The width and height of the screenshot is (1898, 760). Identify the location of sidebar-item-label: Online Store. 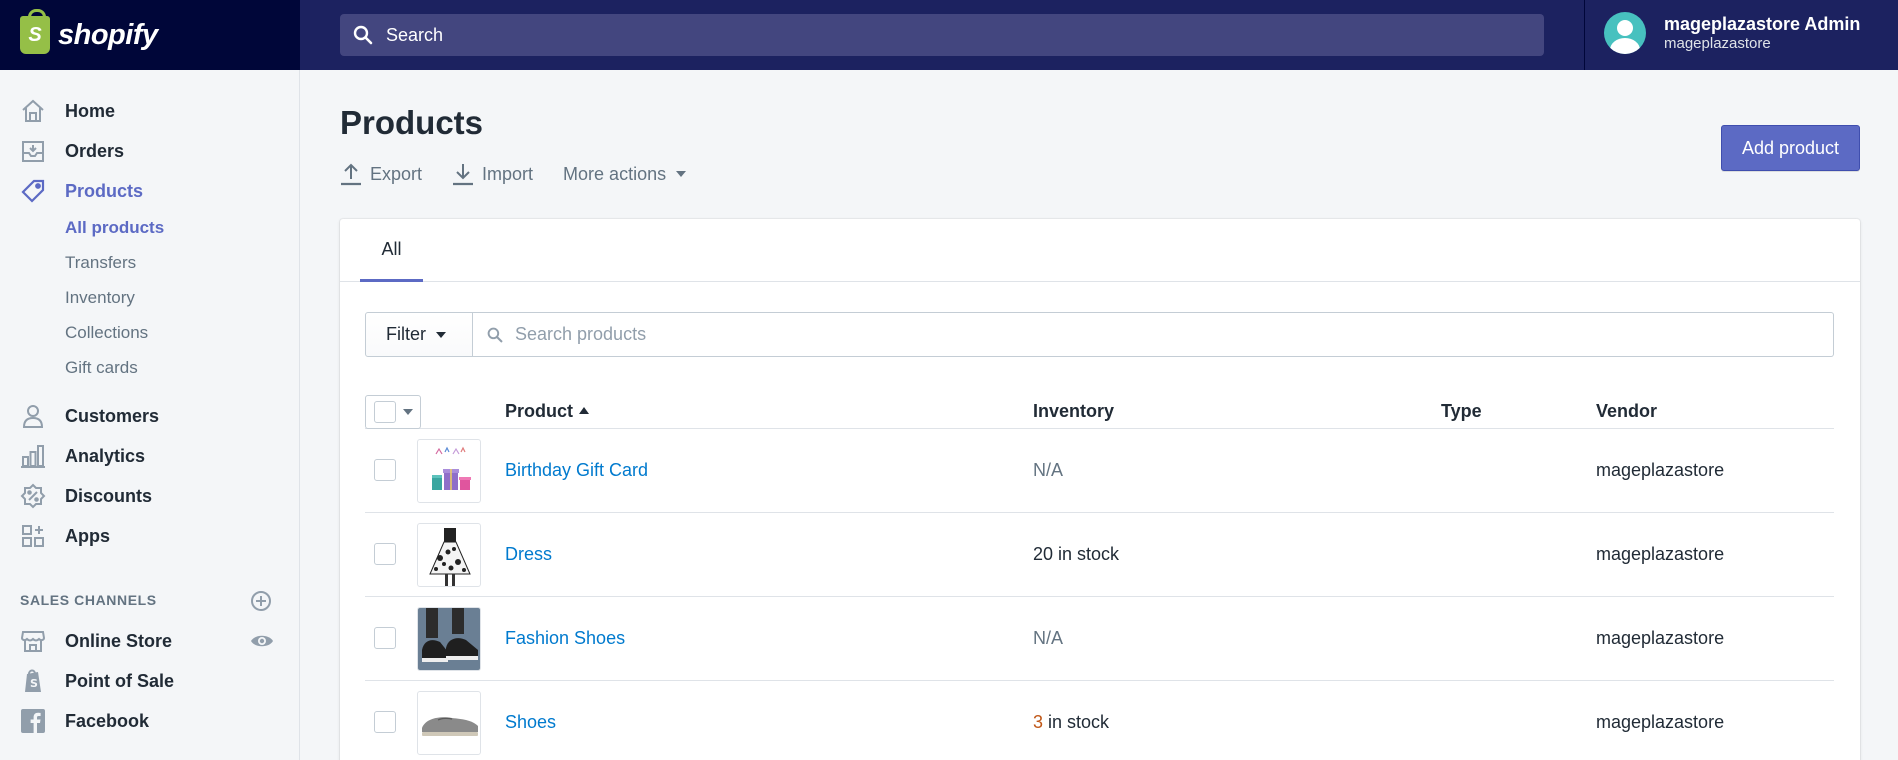
(119, 640).